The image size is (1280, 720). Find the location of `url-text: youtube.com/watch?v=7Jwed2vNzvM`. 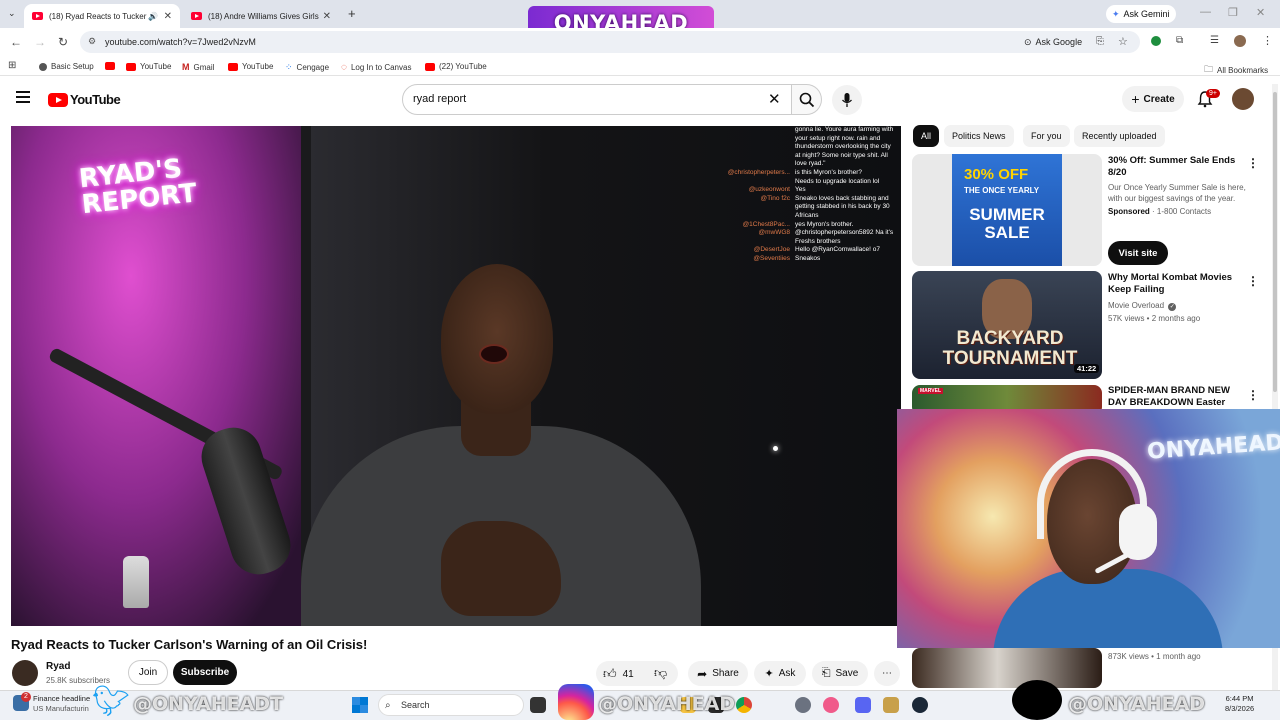

url-text: youtube.com/watch?v=7Jwed2vNzvM is located at coordinates (180, 42).